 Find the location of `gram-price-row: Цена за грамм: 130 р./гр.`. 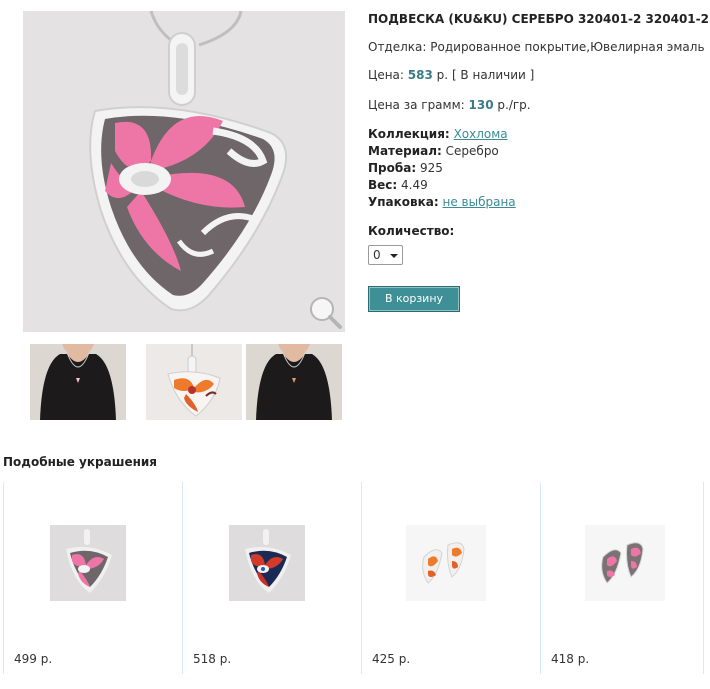

gram-price-row: Цена за грамм: 130 р./гр. is located at coordinates (449, 105).